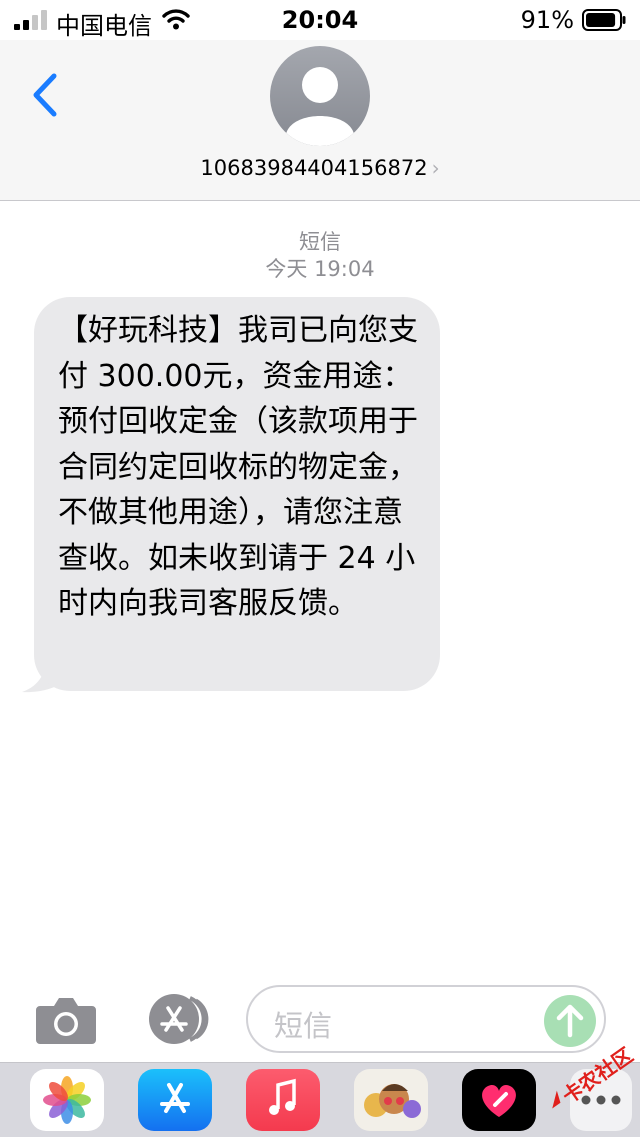  Describe the element at coordinates (67, 1100) in the screenshot. I see `photos-icon` at that location.